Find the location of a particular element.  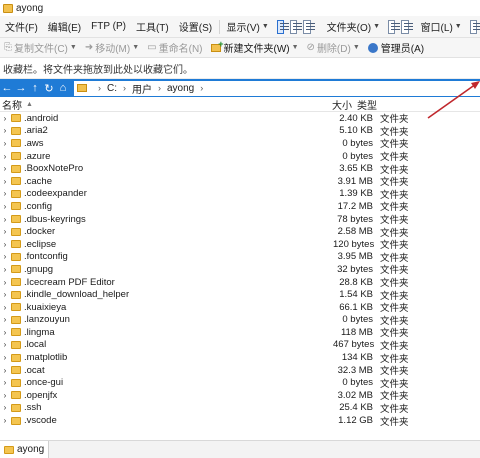

refresh-icon: ↻ is located at coordinates (49, 88).